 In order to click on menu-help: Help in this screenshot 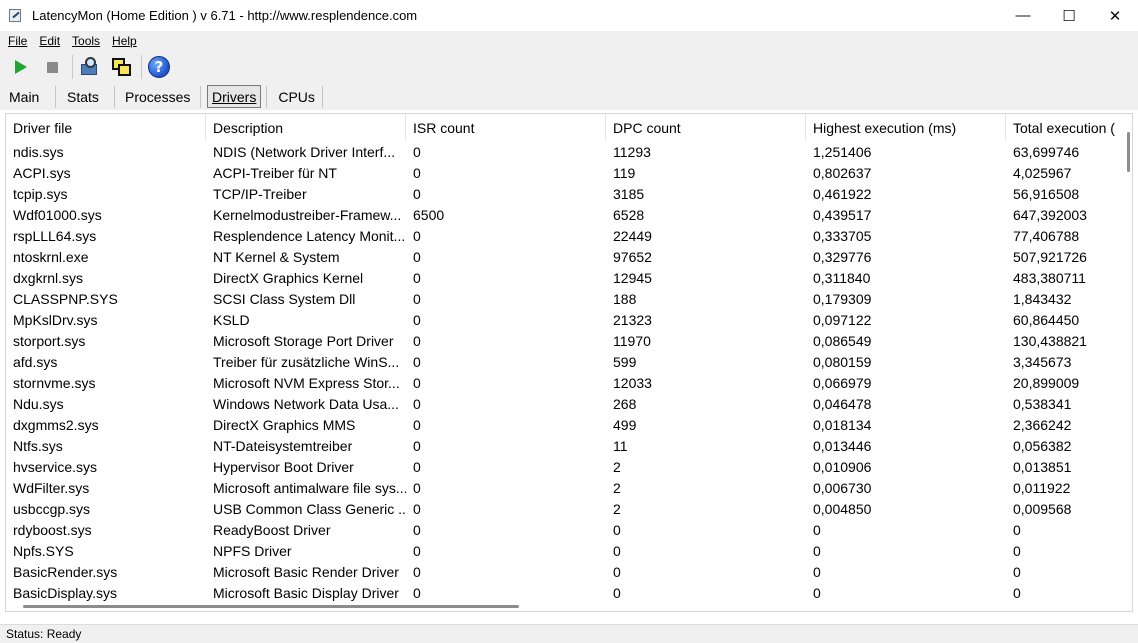, I will do `click(124, 41)`.